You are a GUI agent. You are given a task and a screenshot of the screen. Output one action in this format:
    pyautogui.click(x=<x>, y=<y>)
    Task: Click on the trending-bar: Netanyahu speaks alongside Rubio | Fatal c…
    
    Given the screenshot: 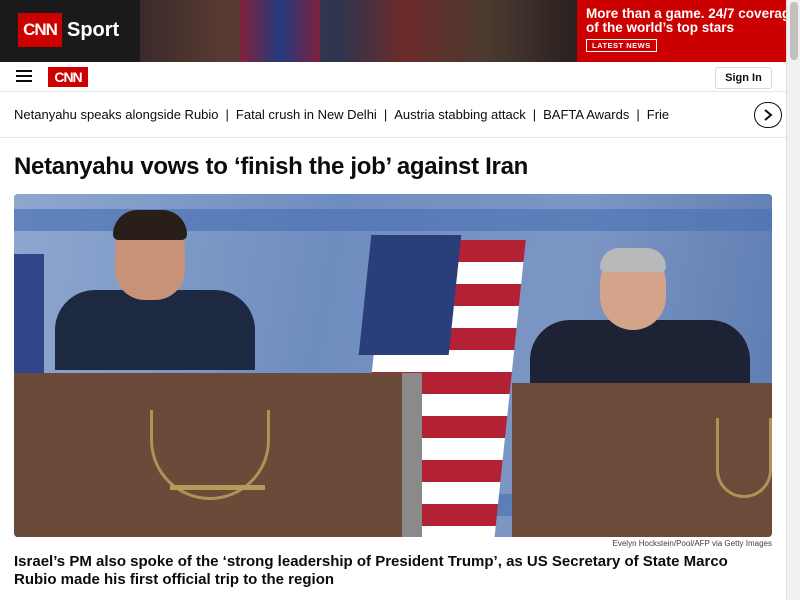 What is the action you would take?
    pyautogui.click(x=393, y=115)
    